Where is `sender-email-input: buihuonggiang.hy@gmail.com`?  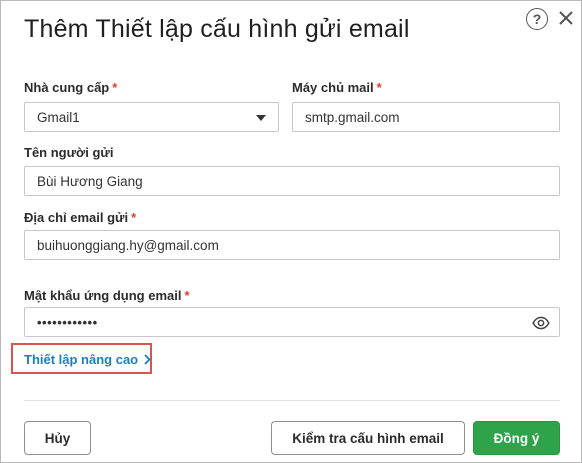
sender-email-input: buihuonggiang.hy@gmail.com is located at coordinates (292, 245).